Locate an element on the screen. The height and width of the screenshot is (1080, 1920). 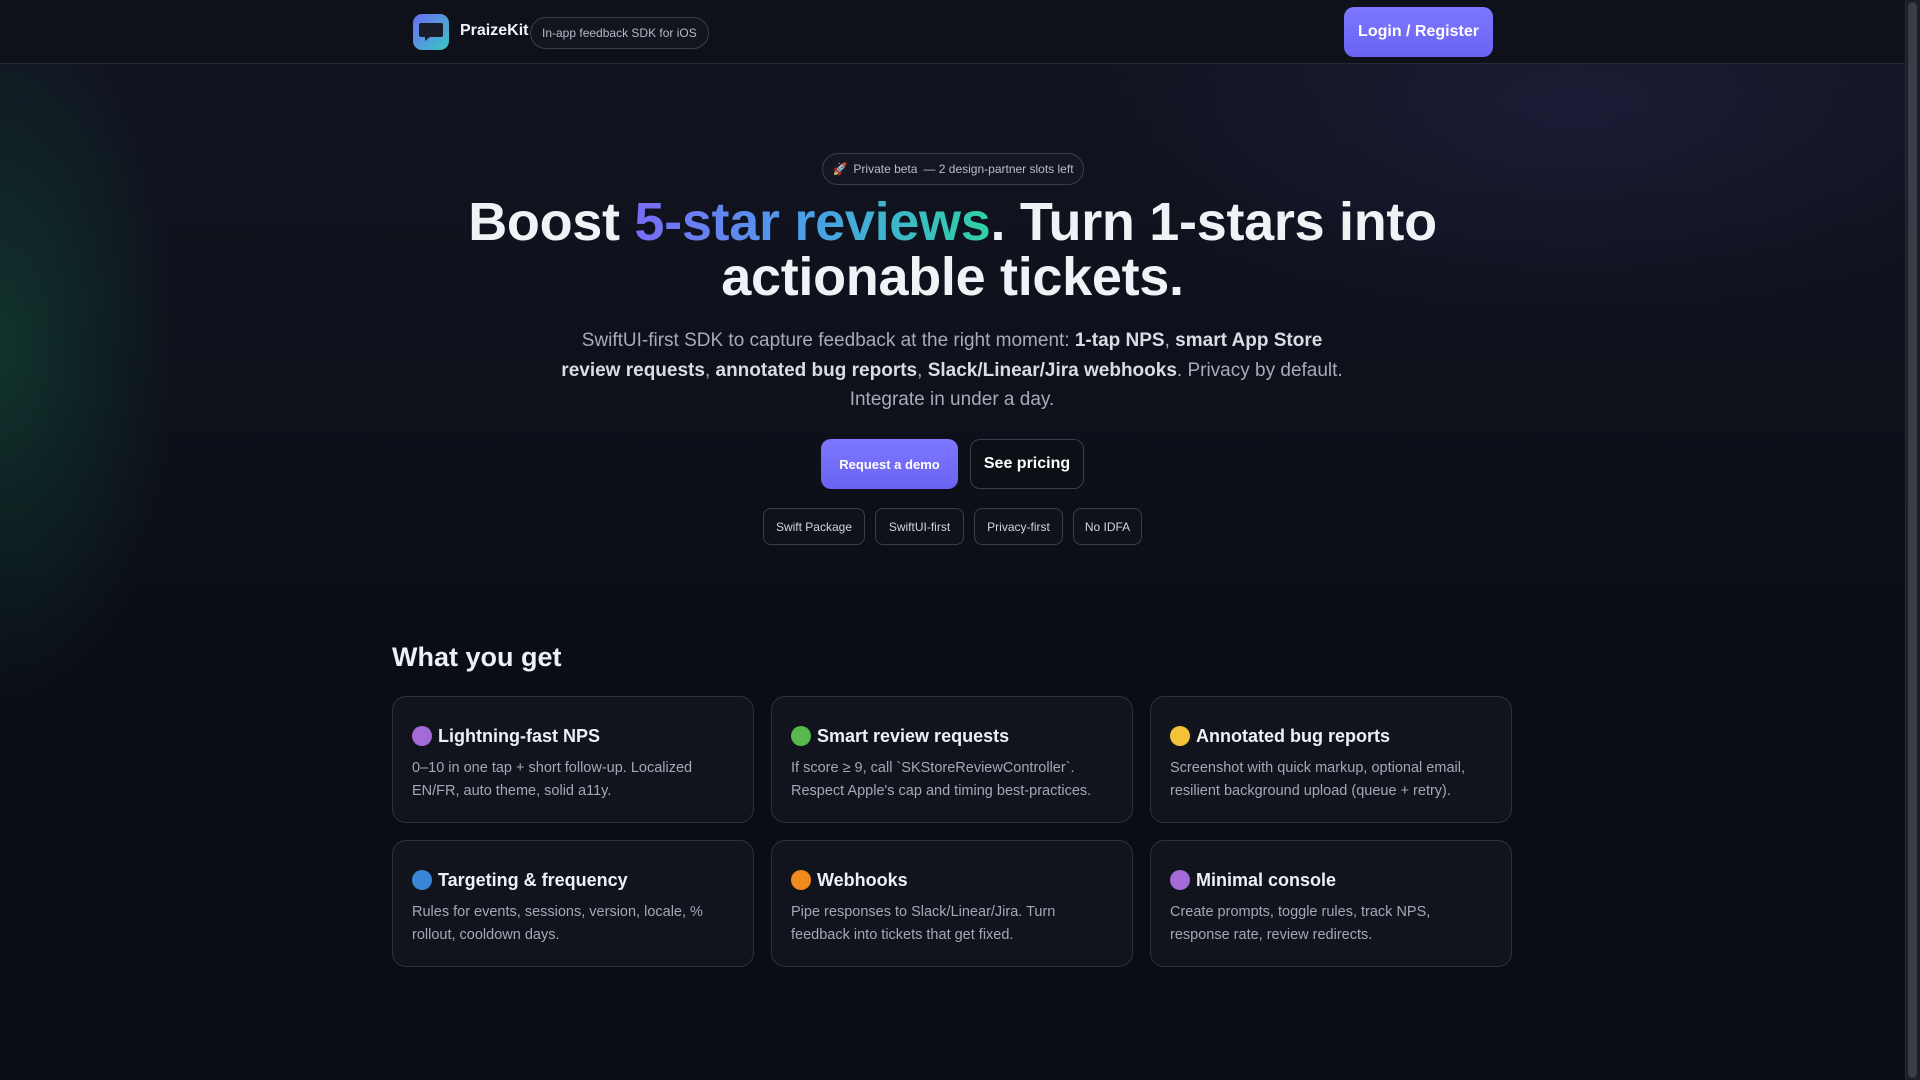
feature-title-text: Lightning-fast NPS is located at coordinates (519, 735).